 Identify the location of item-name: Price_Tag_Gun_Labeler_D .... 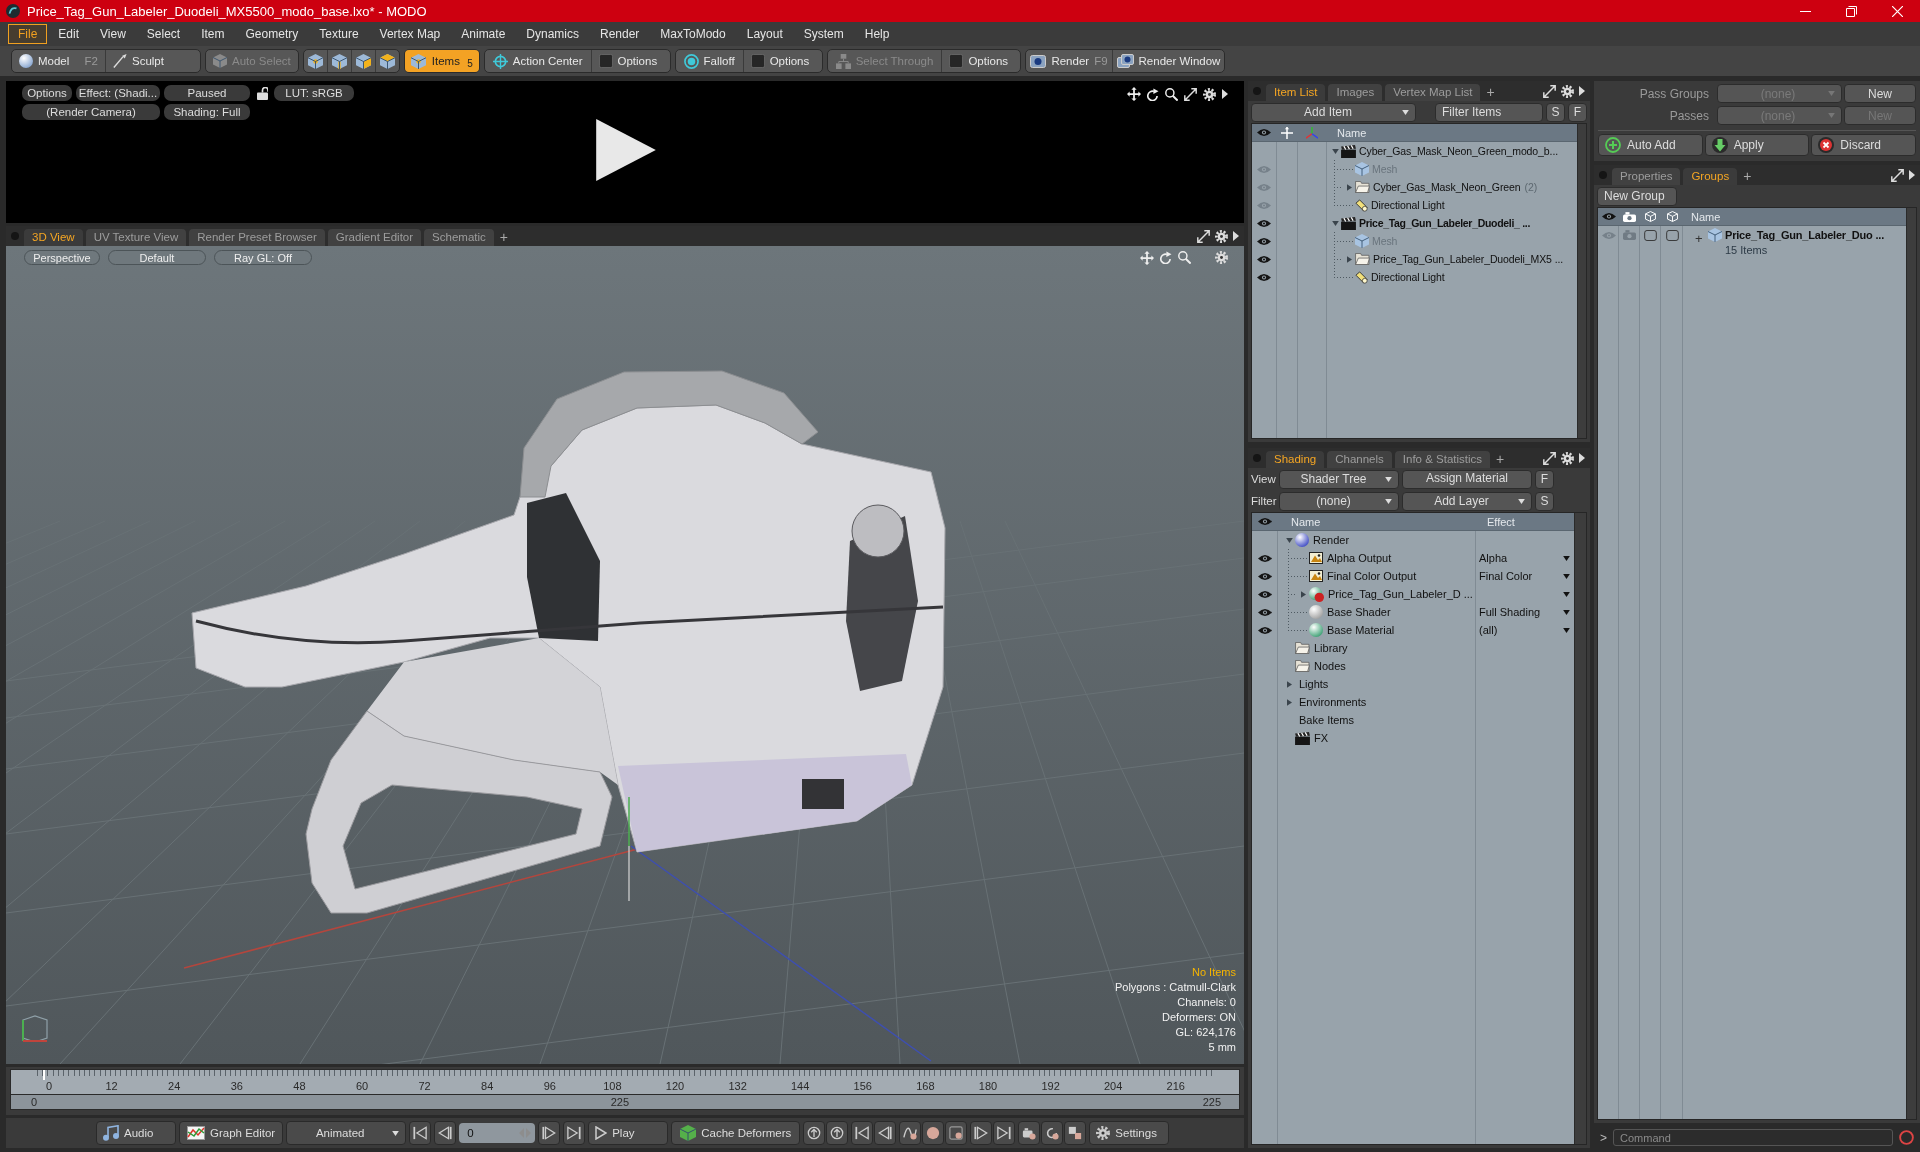
(1400, 594).